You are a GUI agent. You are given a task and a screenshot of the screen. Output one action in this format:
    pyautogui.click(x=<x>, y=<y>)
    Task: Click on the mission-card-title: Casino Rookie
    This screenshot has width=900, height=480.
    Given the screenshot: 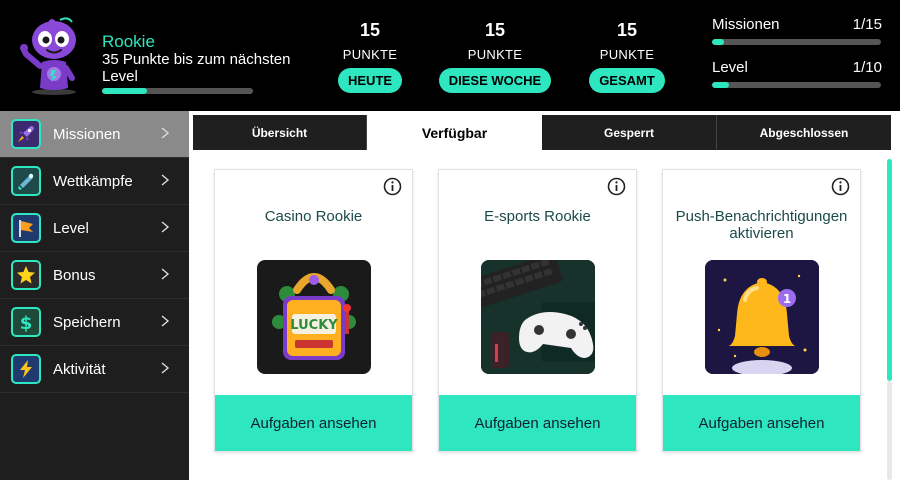 What is the action you would take?
    pyautogui.click(x=313, y=216)
    